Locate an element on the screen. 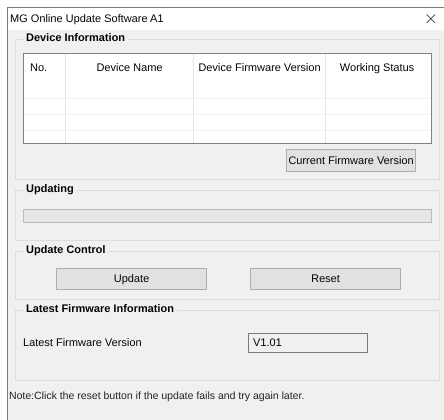 The image size is (444, 420). note-text: Note:Click the reset button if the update fails and try again later. is located at coordinates (157, 396).